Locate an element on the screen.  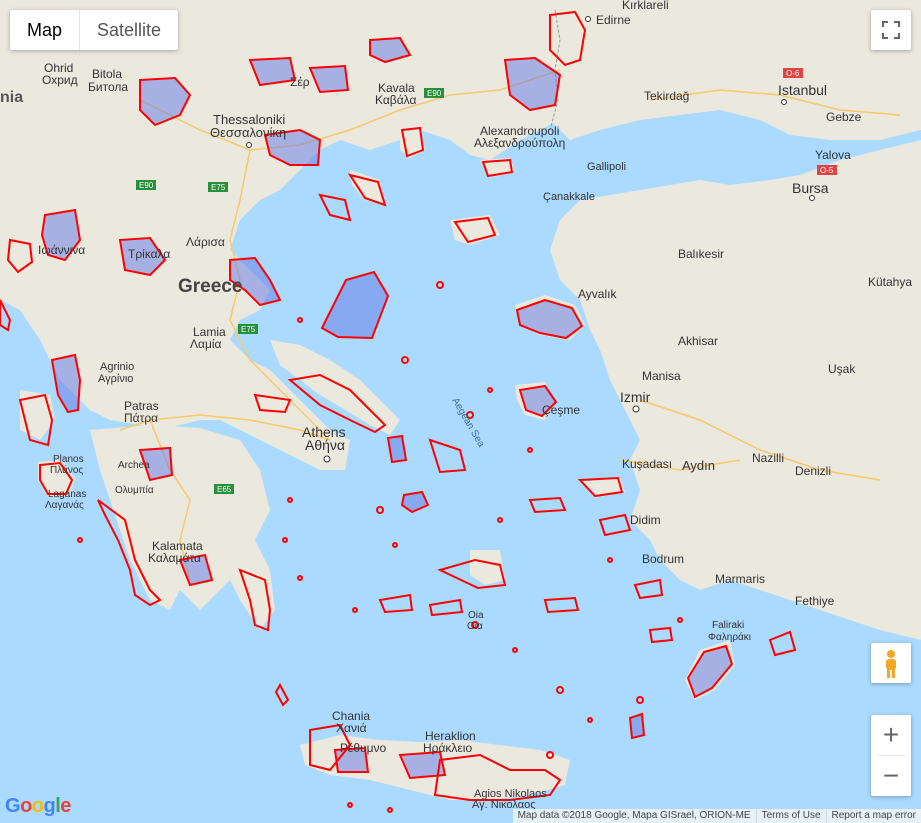
road-shield-o5: O-5 is located at coordinates (827, 170).